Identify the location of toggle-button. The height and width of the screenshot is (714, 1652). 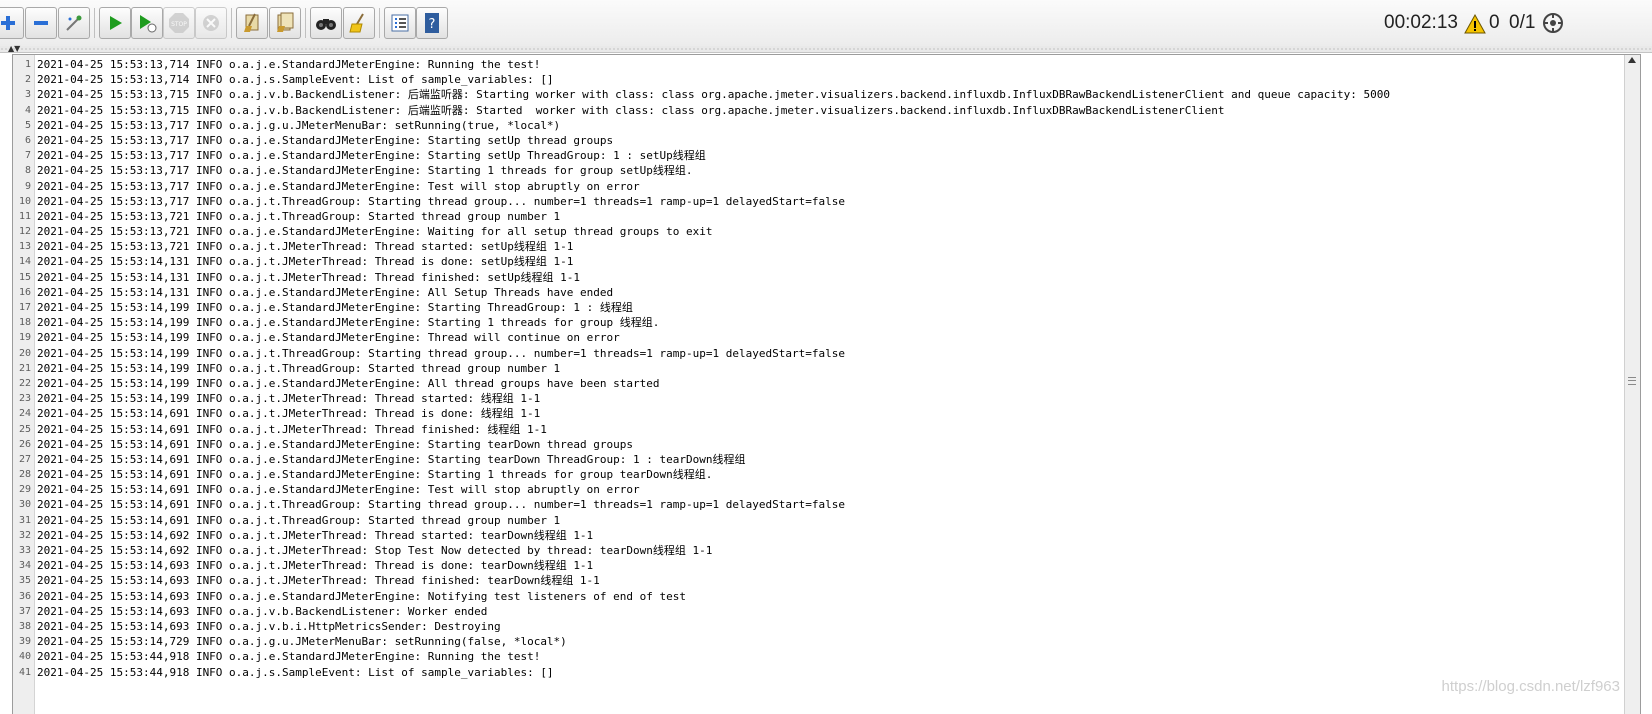
(74, 23).